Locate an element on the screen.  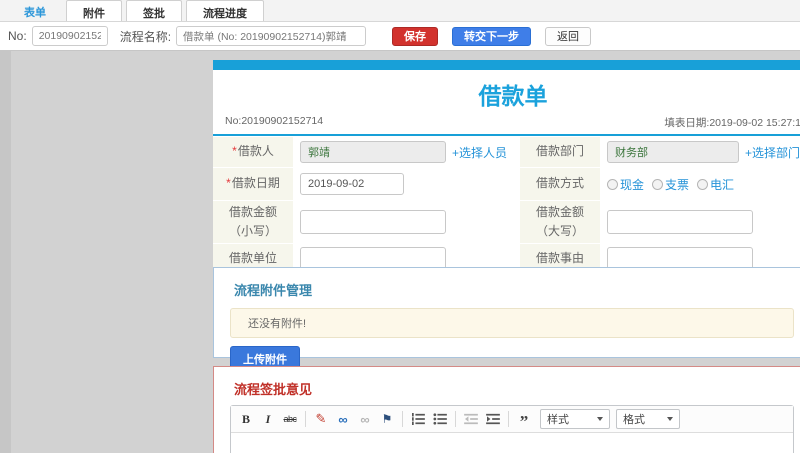
tab-approval: 签批 is located at coordinates (154, 10).